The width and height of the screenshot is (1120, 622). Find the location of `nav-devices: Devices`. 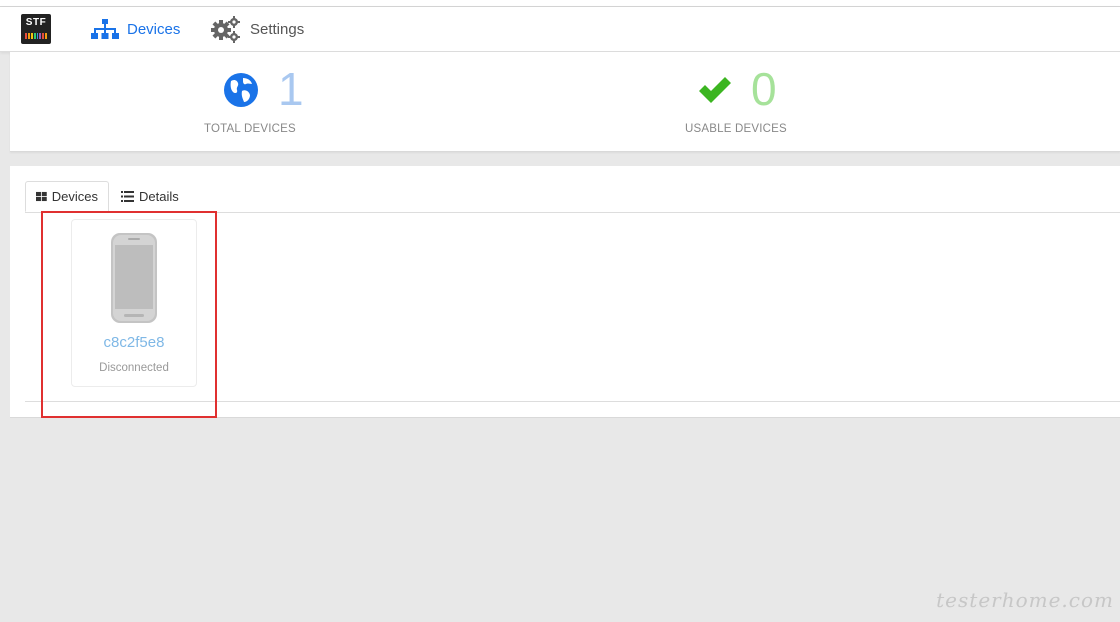

nav-devices: Devices is located at coordinates (135, 29).